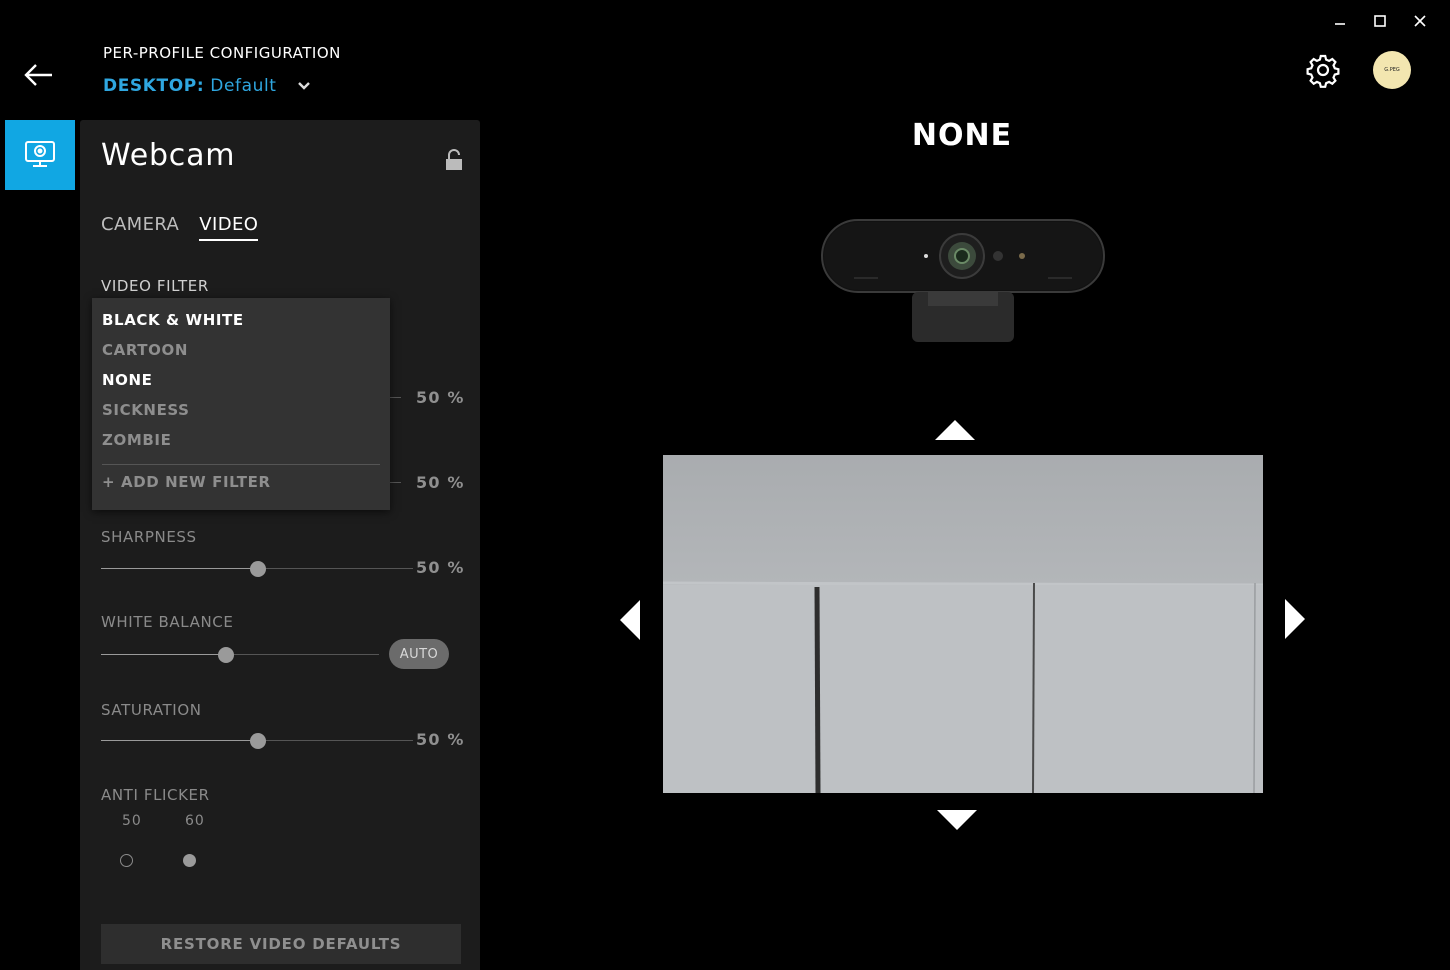  I want to click on pan-right-arrow-icon, so click(1295, 619).